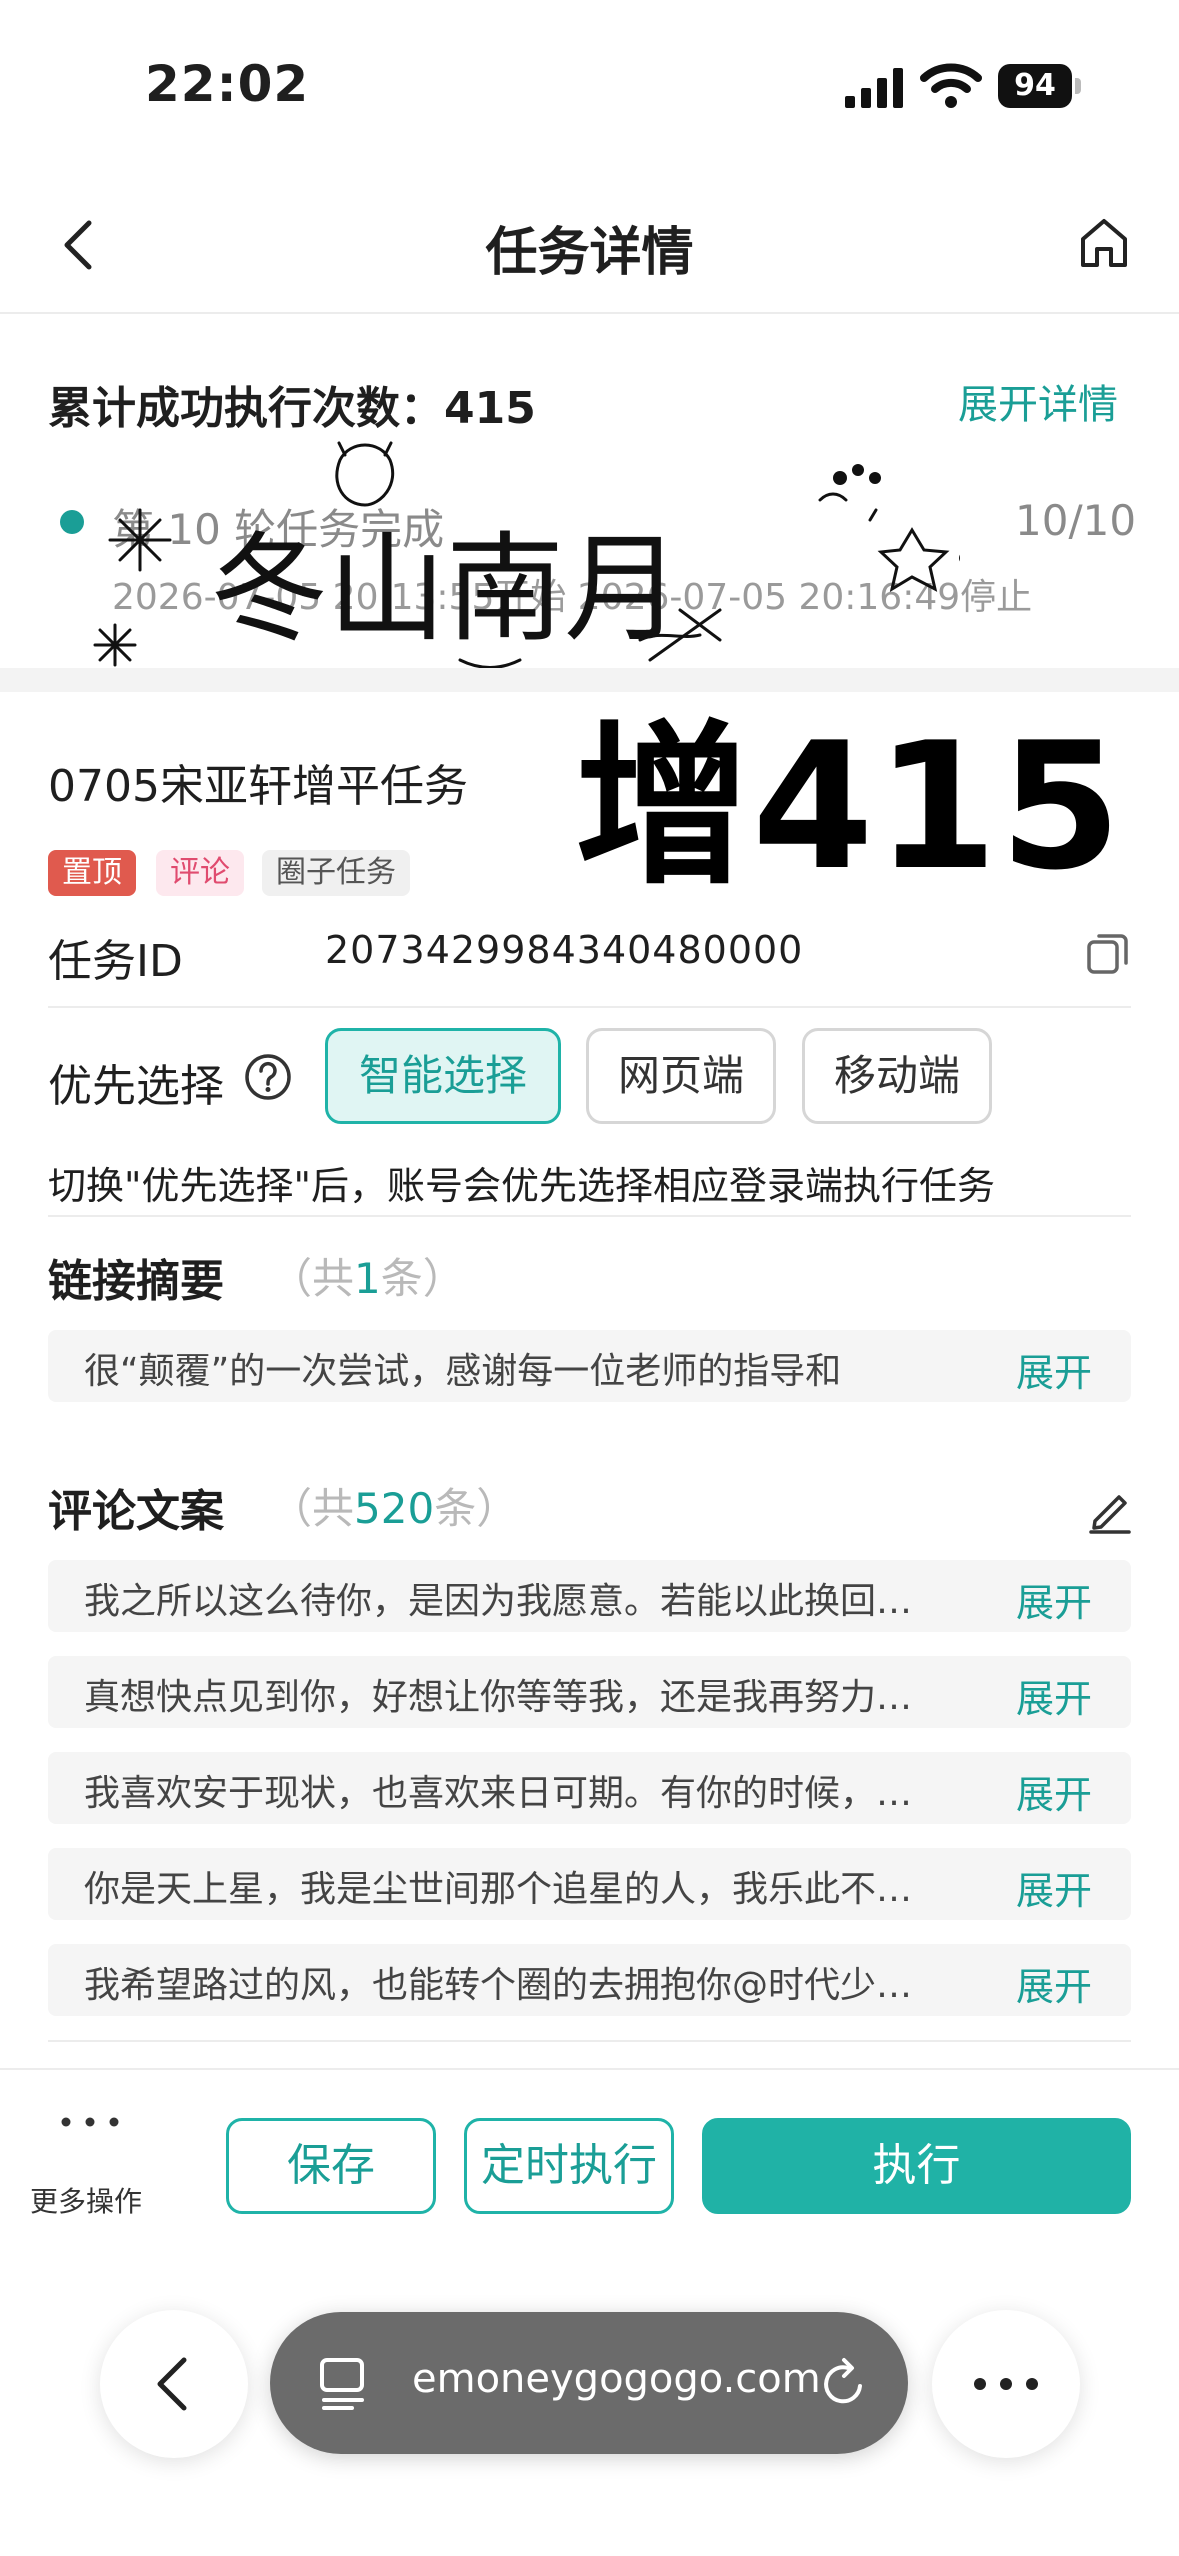 The width and height of the screenshot is (1179, 2556). Describe the element at coordinates (343, 2384) in the screenshot. I see `tab-list-icon` at that location.